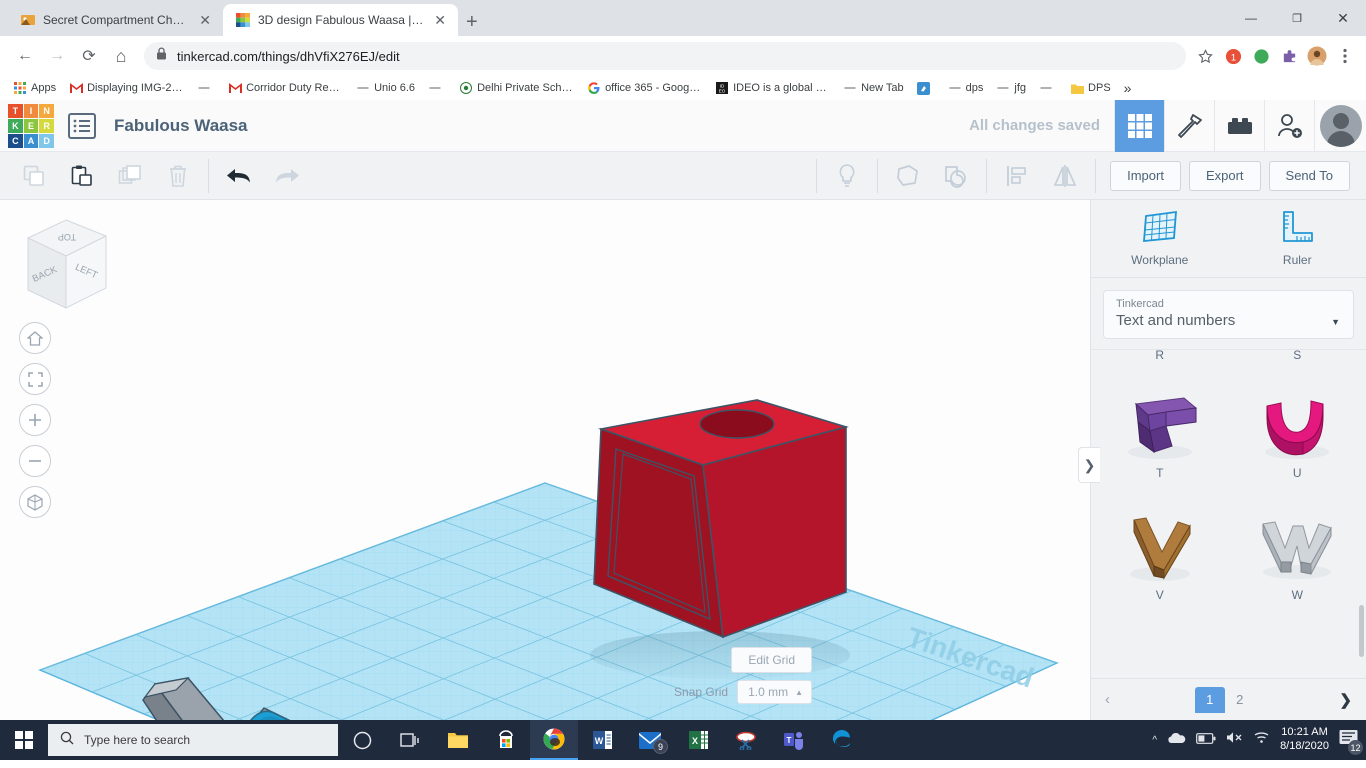  Describe the element at coordinates (31, 125) in the screenshot. I see `tinkercad-logo: T I N K E R C A D` at that location.